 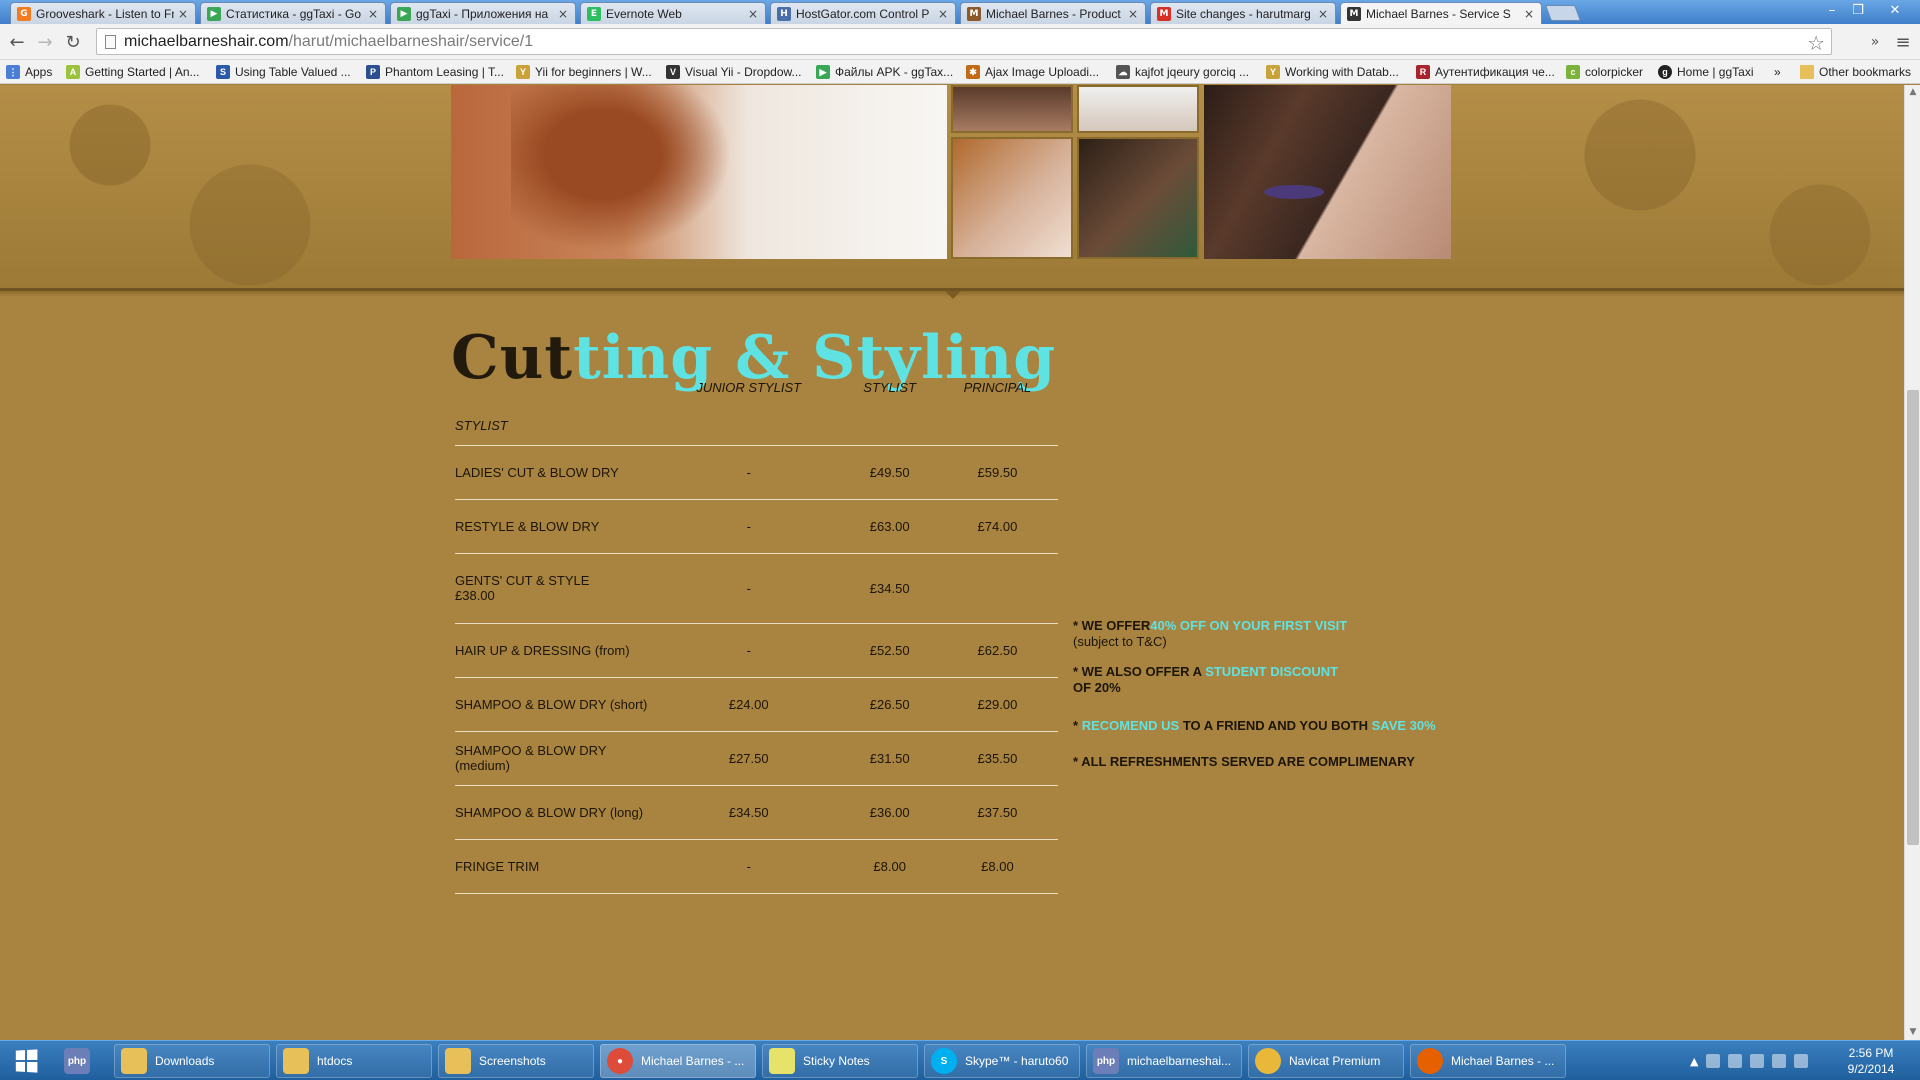 What do you see at coordinates (889, 866) in the screenshot?
I see `price-stylist: £8.00` at bounding box center [889, 866].